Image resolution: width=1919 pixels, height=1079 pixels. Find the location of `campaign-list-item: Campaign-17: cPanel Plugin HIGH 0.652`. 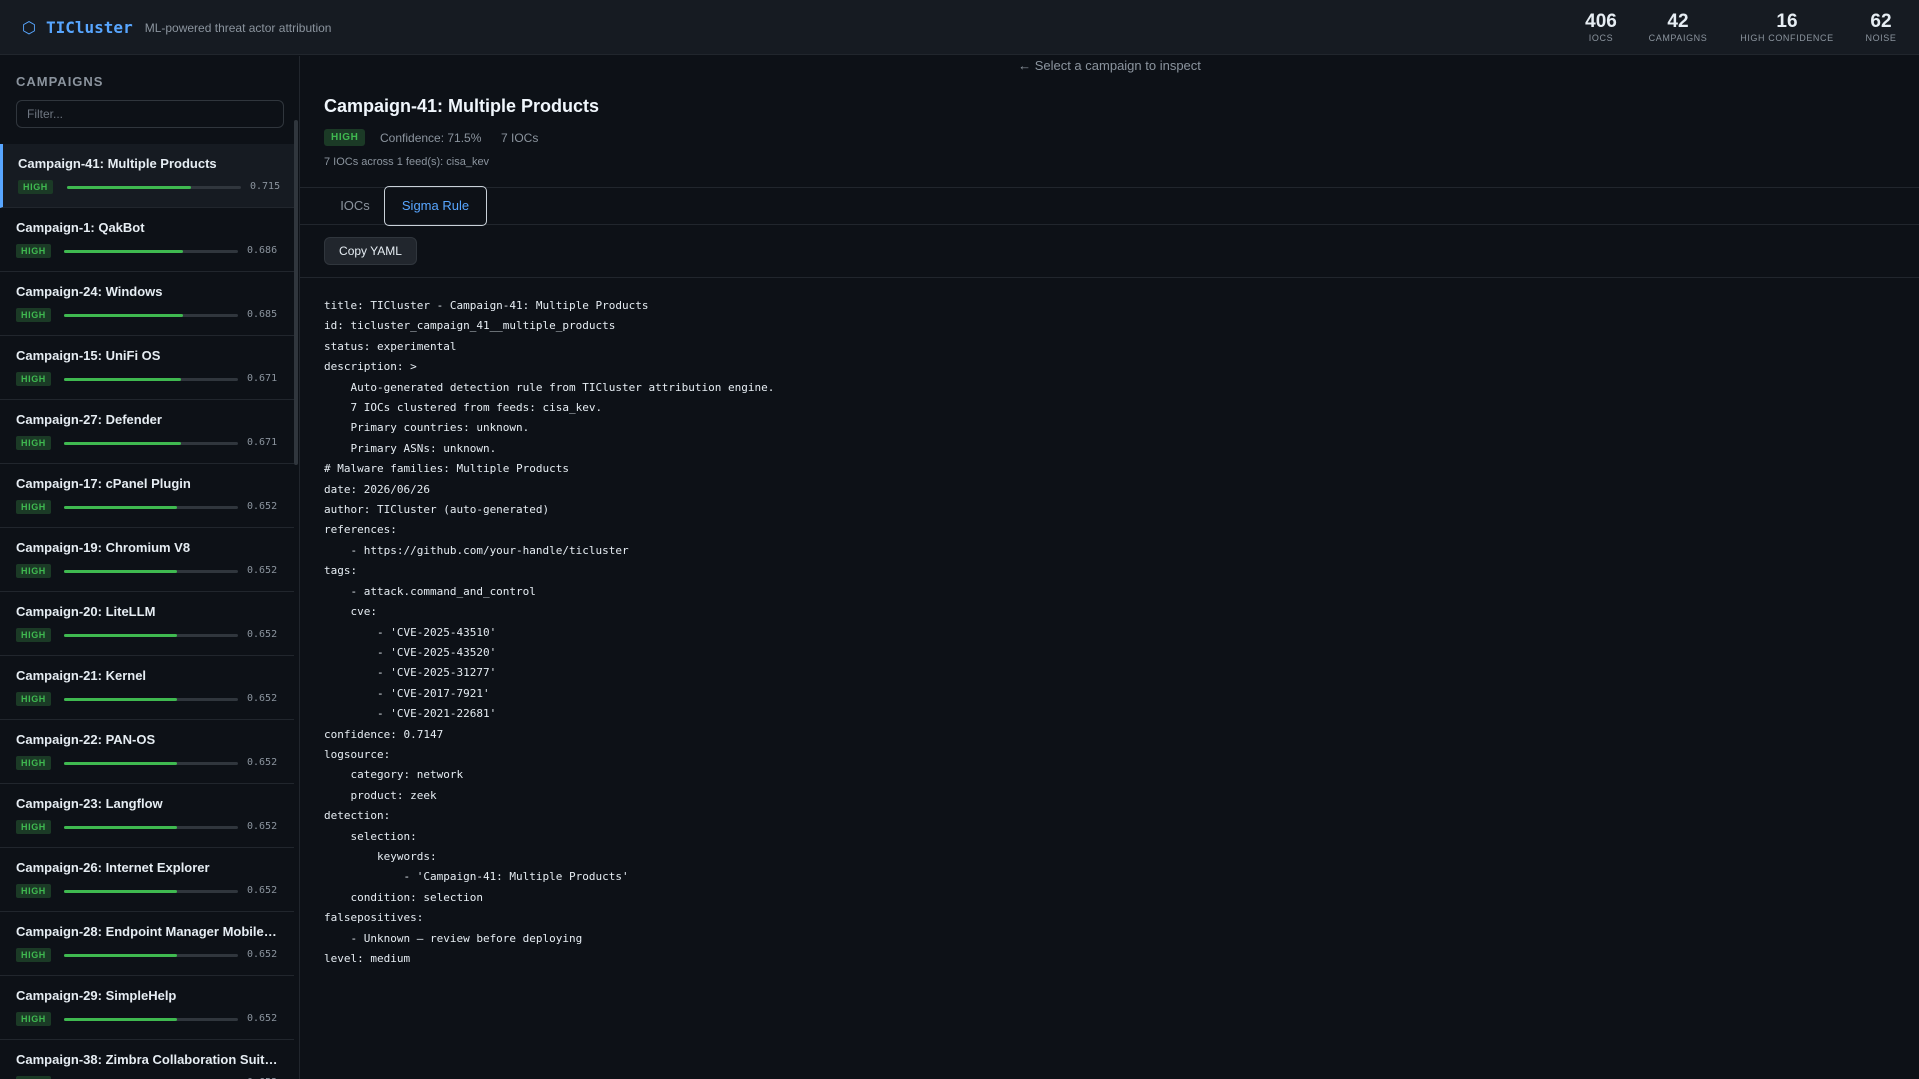

campaign-list-item: Campaign-17: cPanel Plugin HIGH 0.652 is located at coordinates (147, 496).